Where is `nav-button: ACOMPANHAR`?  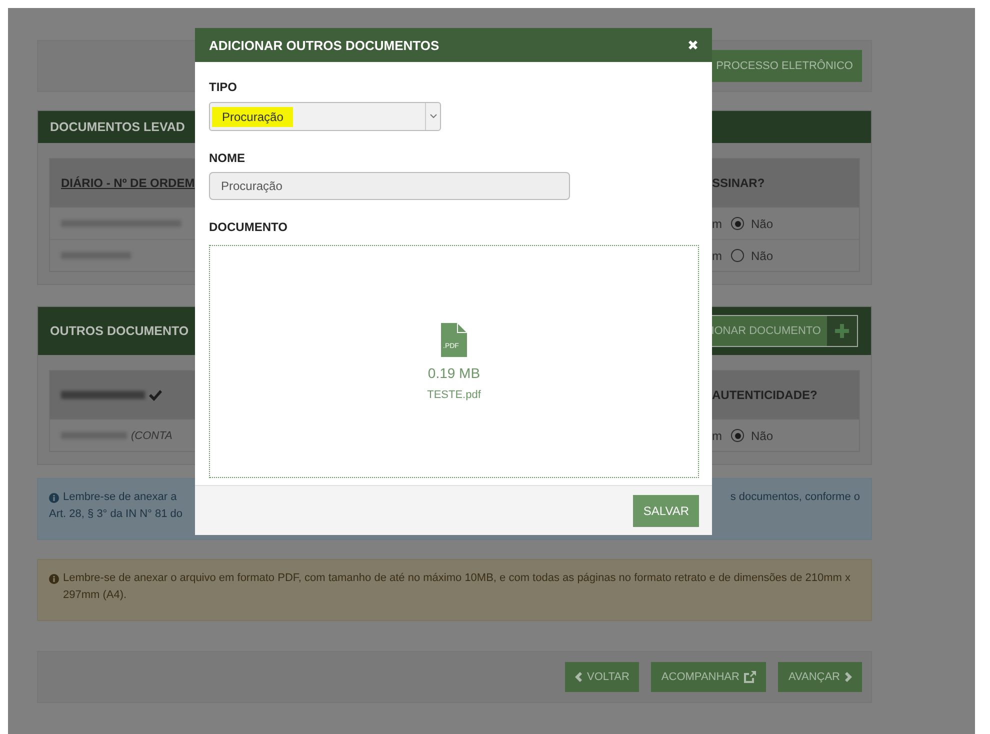 nav-button: ACOMPANHAR is located at coordinates (708, 677).